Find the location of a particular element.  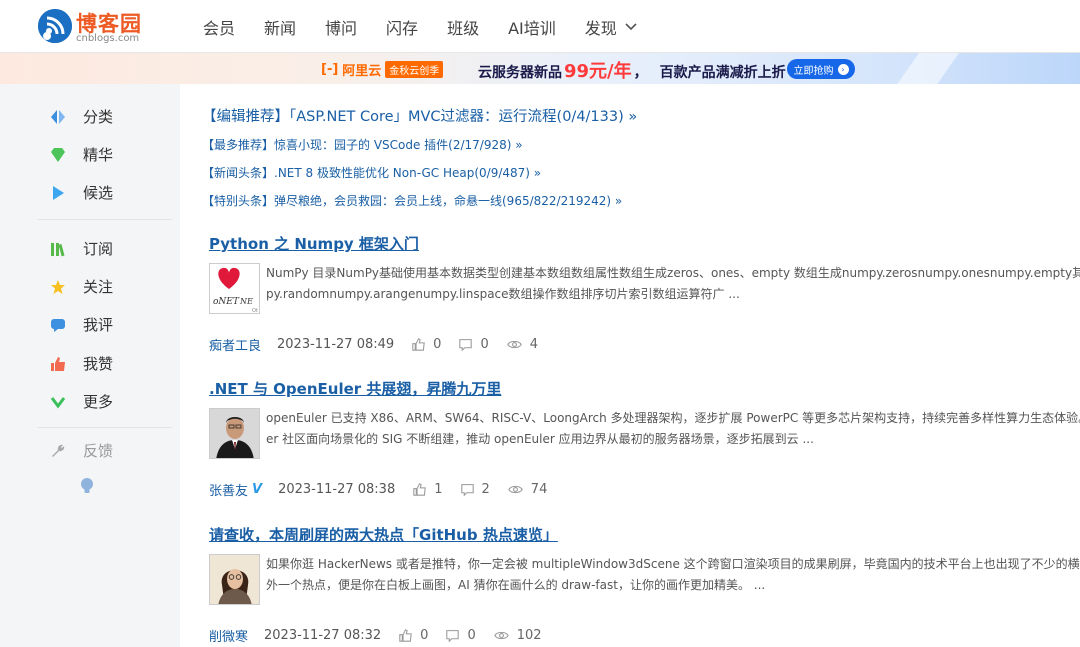

sidebar-item-more: 更多 is located at coordinates (81, 401).